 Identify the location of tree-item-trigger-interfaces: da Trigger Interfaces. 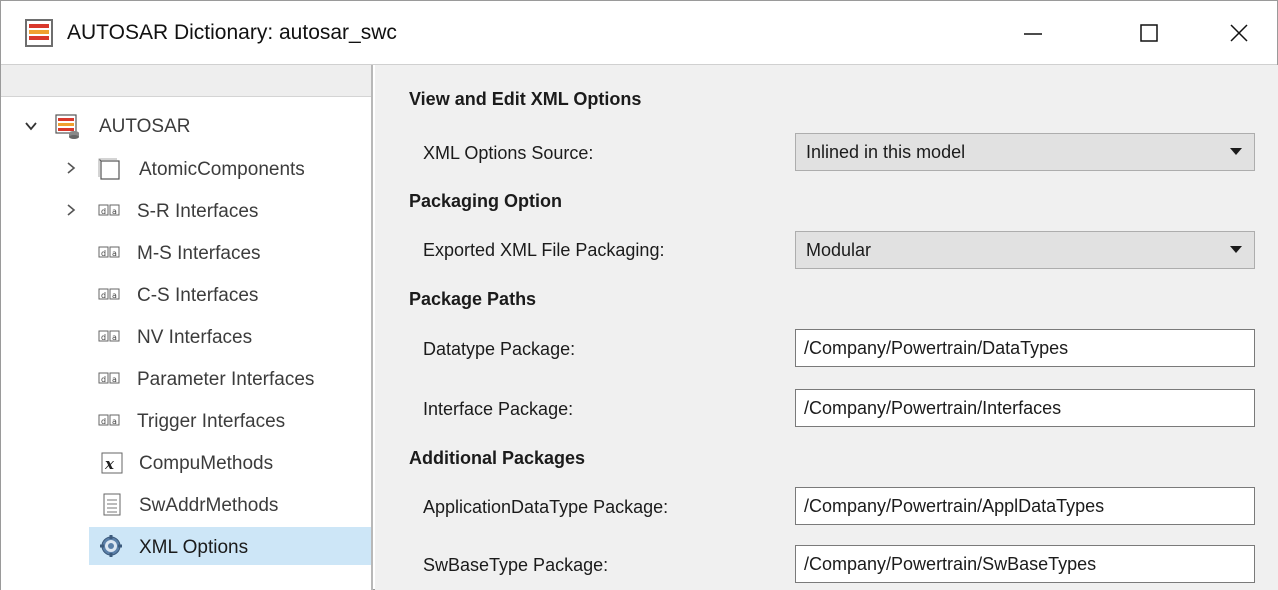
(186, 420).